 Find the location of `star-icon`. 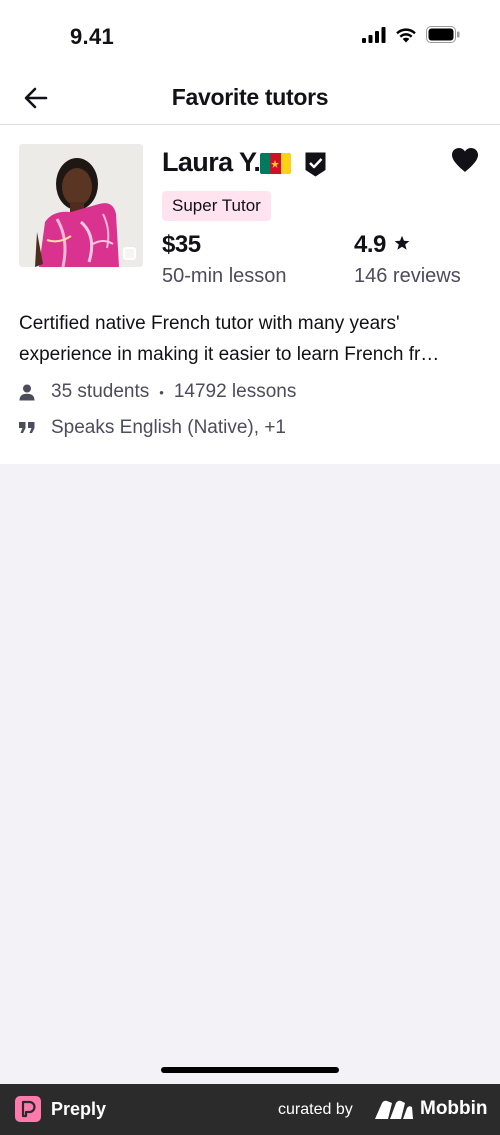

star-icon is located at coordinates (402, 242).